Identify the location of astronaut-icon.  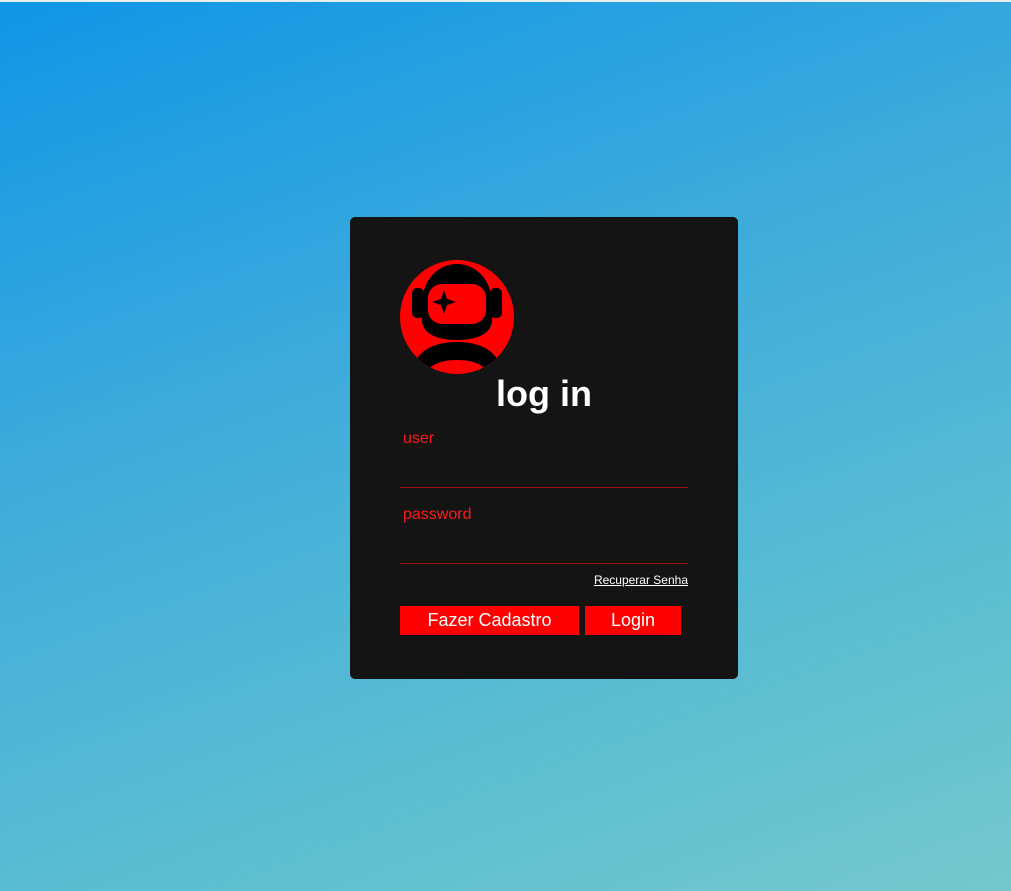
(457, 317).